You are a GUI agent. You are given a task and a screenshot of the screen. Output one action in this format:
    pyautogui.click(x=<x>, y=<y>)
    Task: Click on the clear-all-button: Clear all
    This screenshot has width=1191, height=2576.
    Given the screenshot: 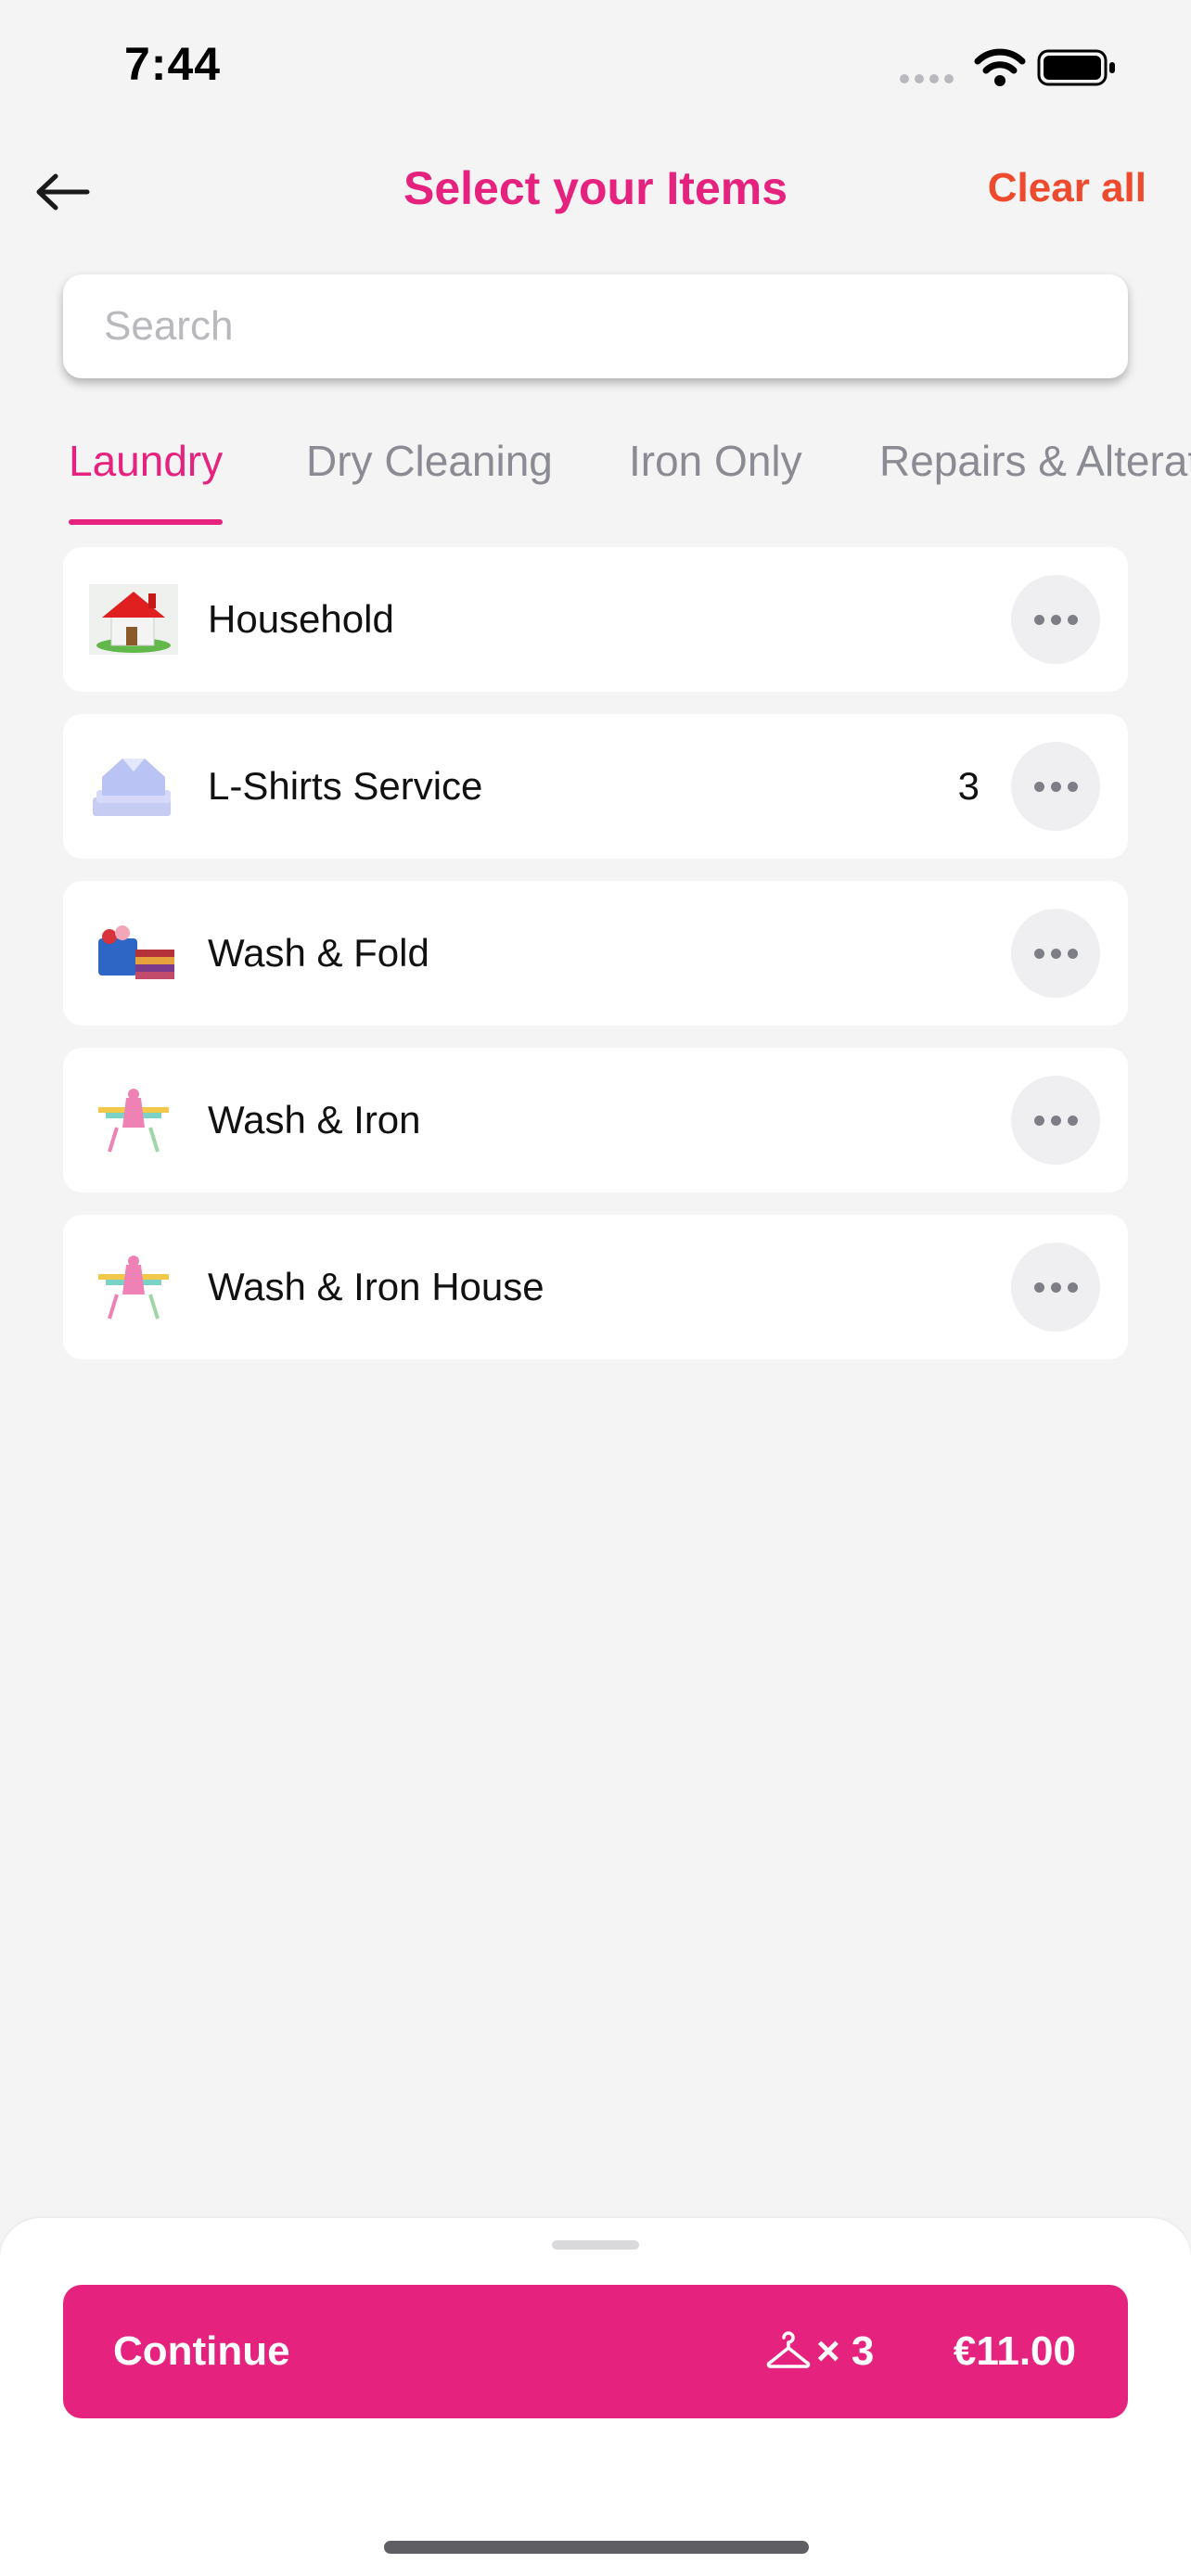 What is the action you would take?
    pyautogui.click(x=1067, y=188)
    